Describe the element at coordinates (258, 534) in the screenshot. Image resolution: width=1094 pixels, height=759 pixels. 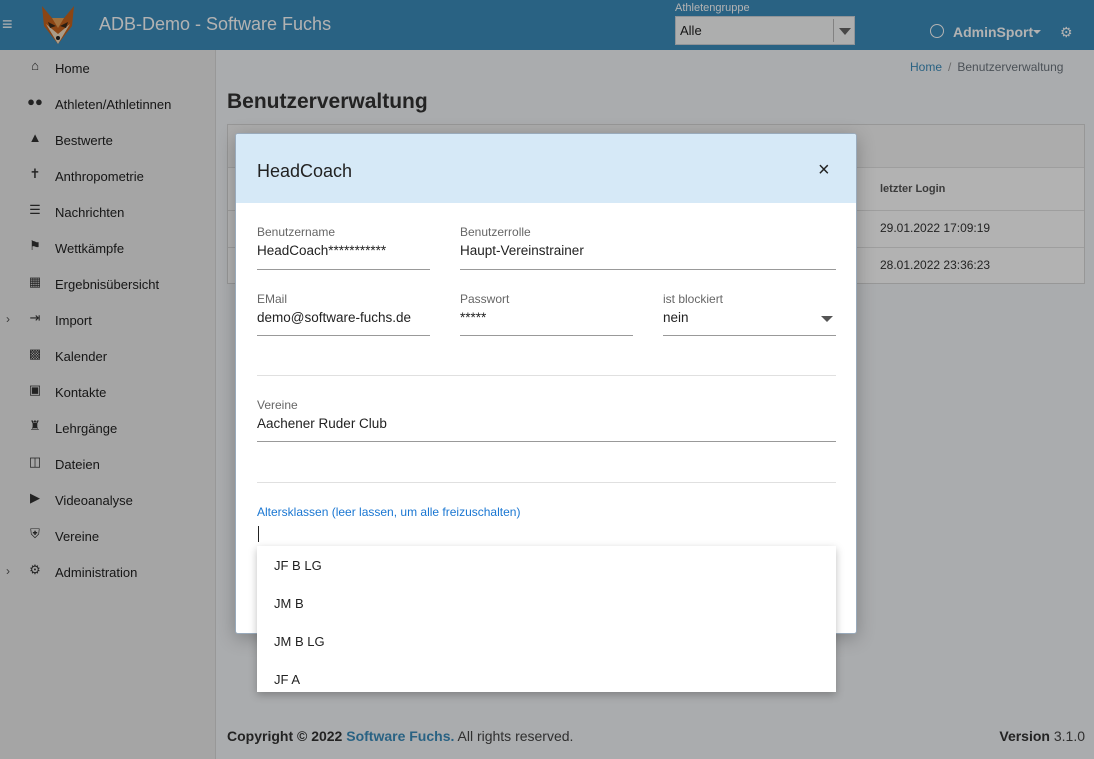
I see `text-cursor` at that location.